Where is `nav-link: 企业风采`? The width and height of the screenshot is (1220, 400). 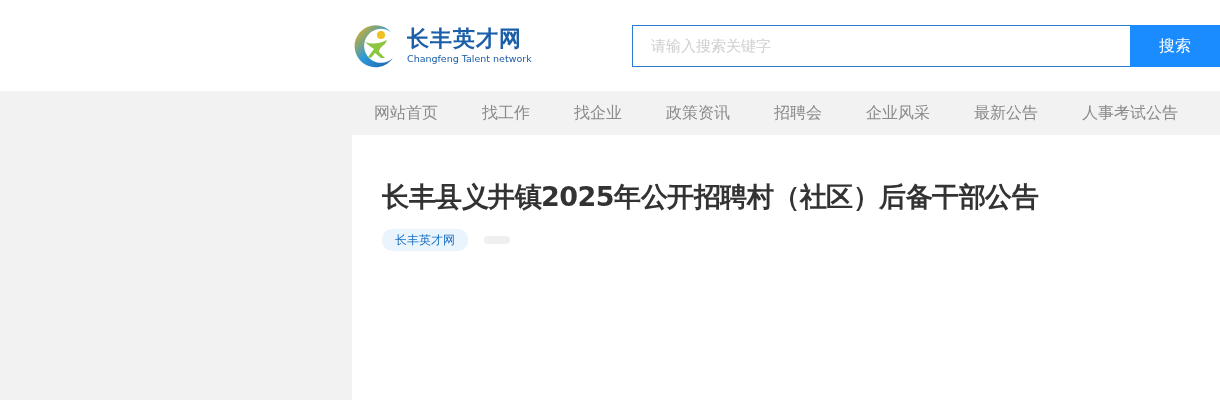
nav-link: 企业风采 is located at coordinates (898, 113).